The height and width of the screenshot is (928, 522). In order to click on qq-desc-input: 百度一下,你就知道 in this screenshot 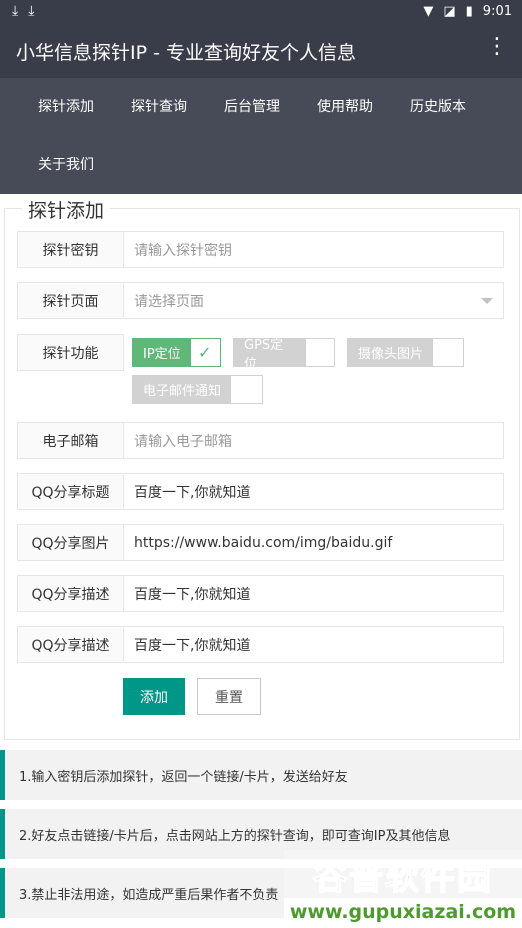, I will do `click(192, 593)`.